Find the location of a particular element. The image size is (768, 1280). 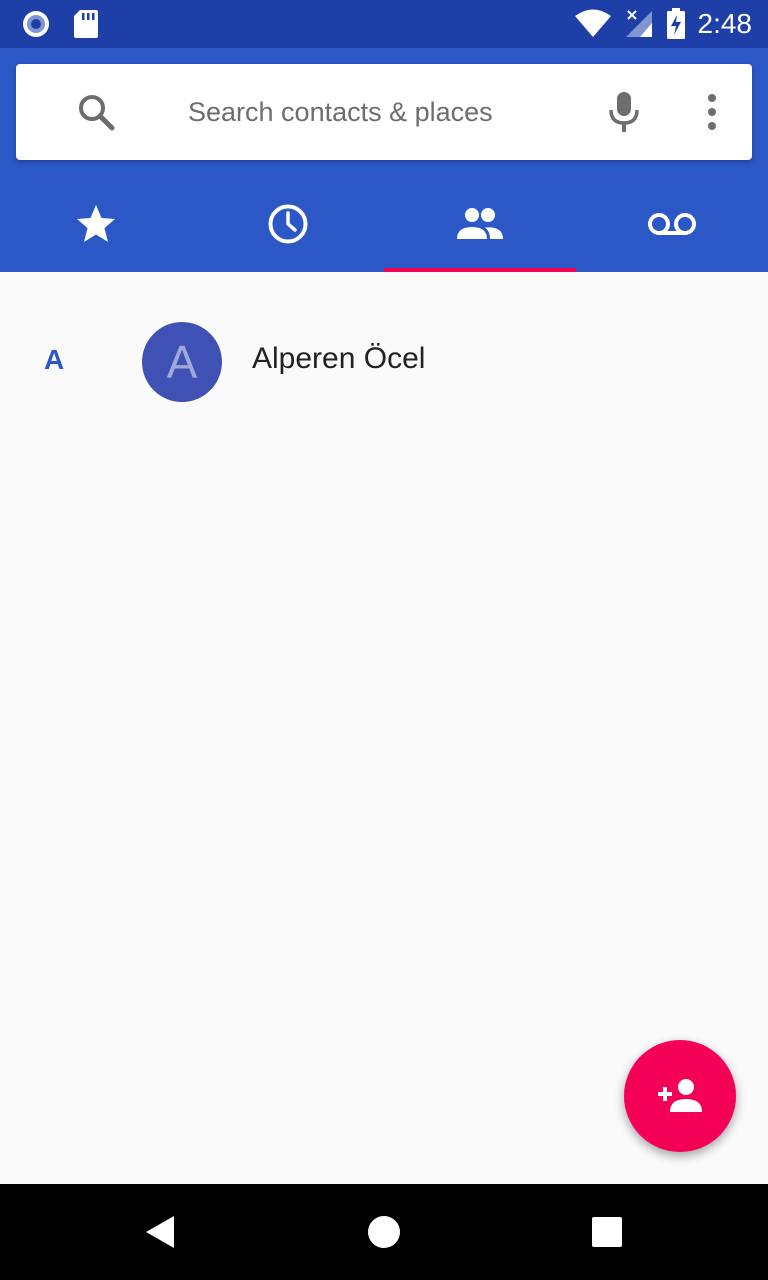

tab-voicemail is located at coordinates (672, 224).